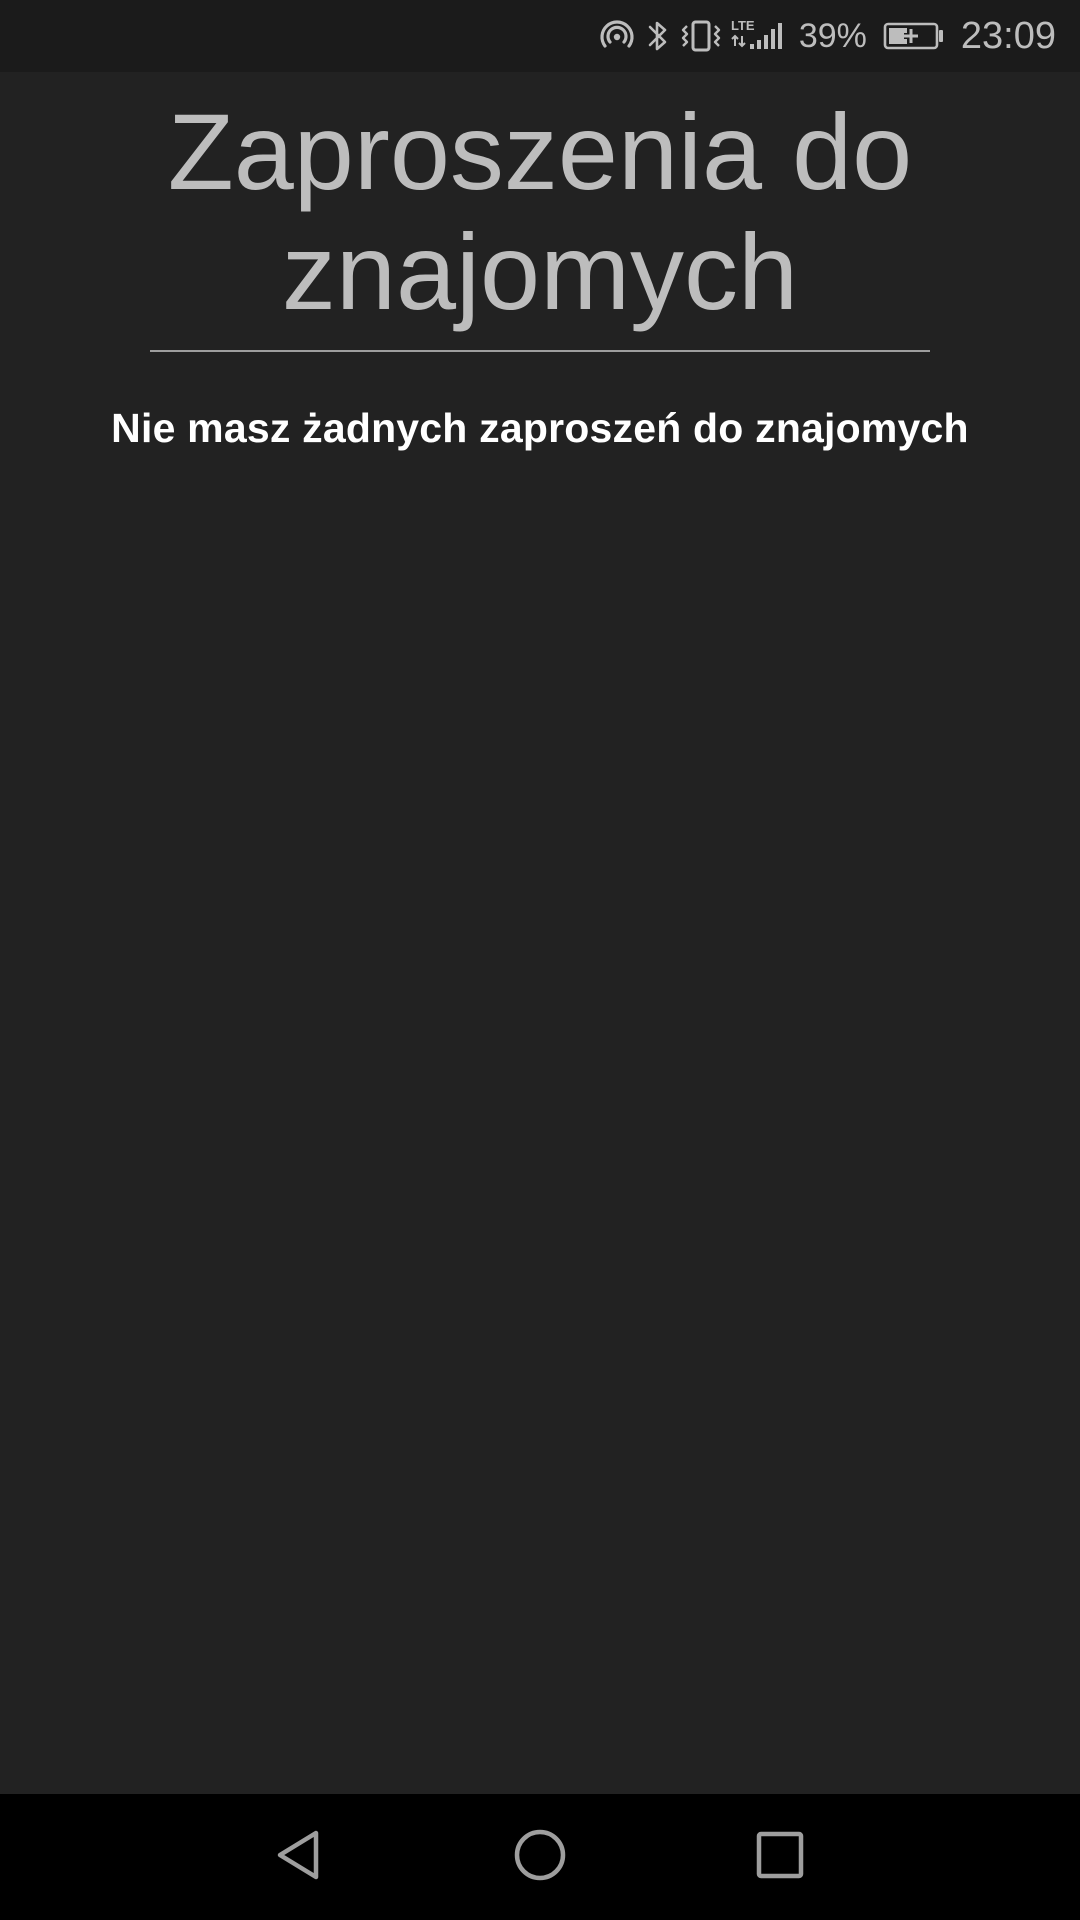 The height and width of the screenshot is (1920, 1080). What do you see at coordinates (540, 36) in the screenshot?
I see `status-bar: LTE 39% 23:09` at bounding box center [540, 36].